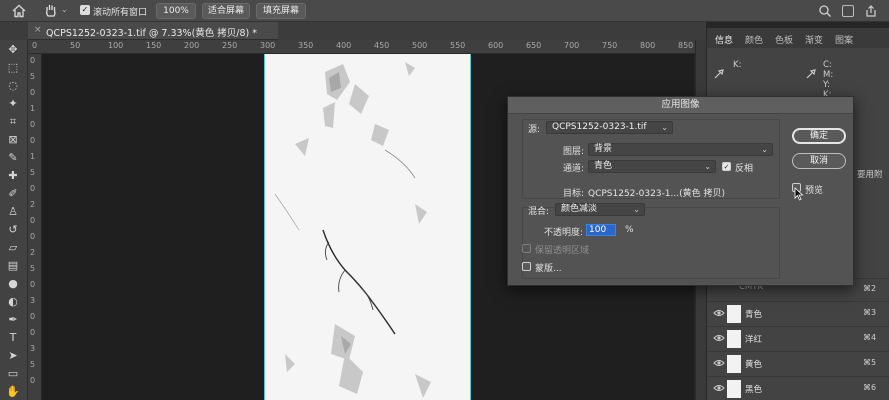  I want to click on channel-shortcut: ⌘6, so click(870, 387).